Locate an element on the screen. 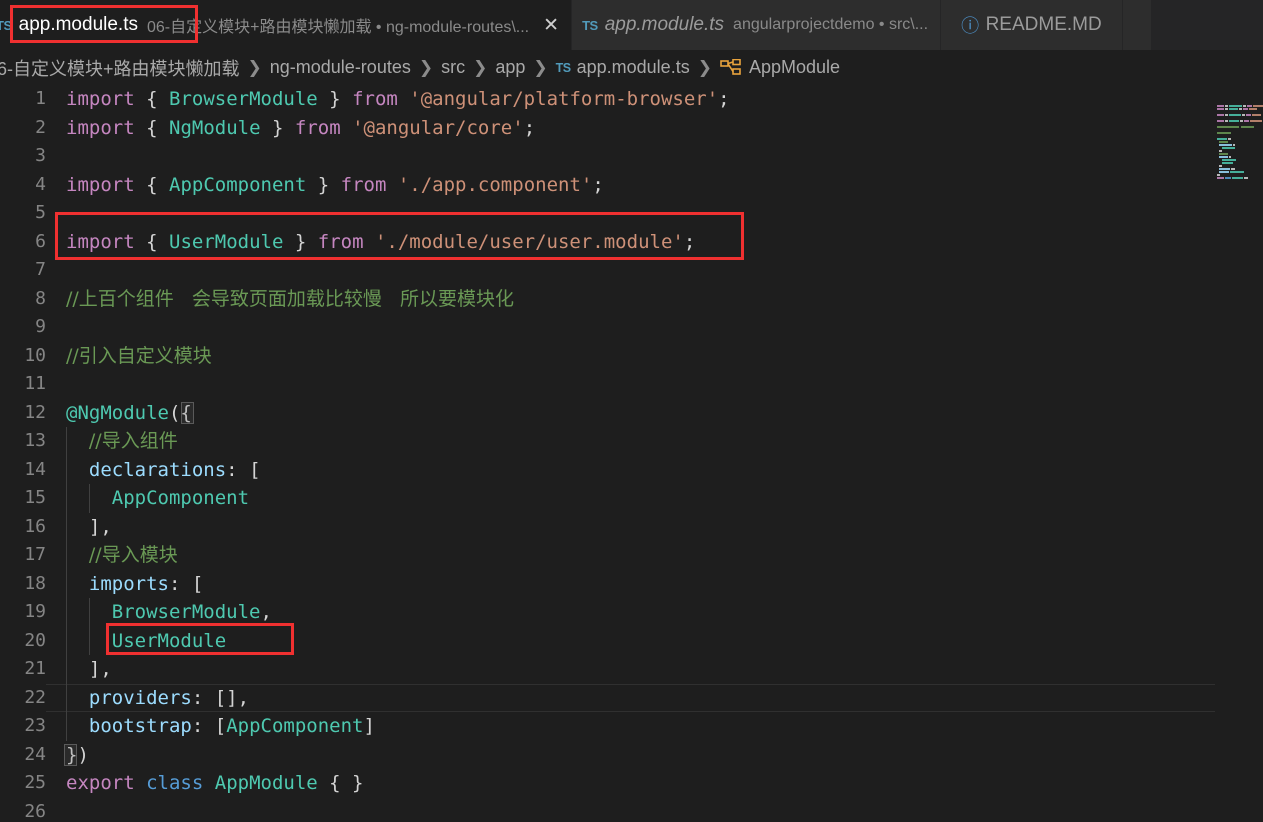 Image resolution: width=1263 pixels, height=822 pixels. code-line: }) is located at coordinates (77, 755).